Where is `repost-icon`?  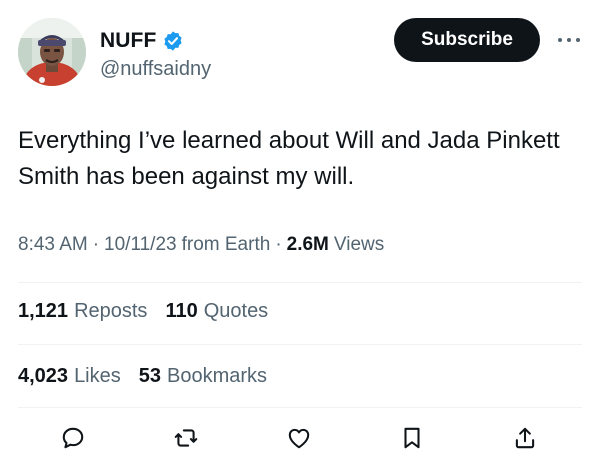 repost-icon is located at coordinates (186, 438).